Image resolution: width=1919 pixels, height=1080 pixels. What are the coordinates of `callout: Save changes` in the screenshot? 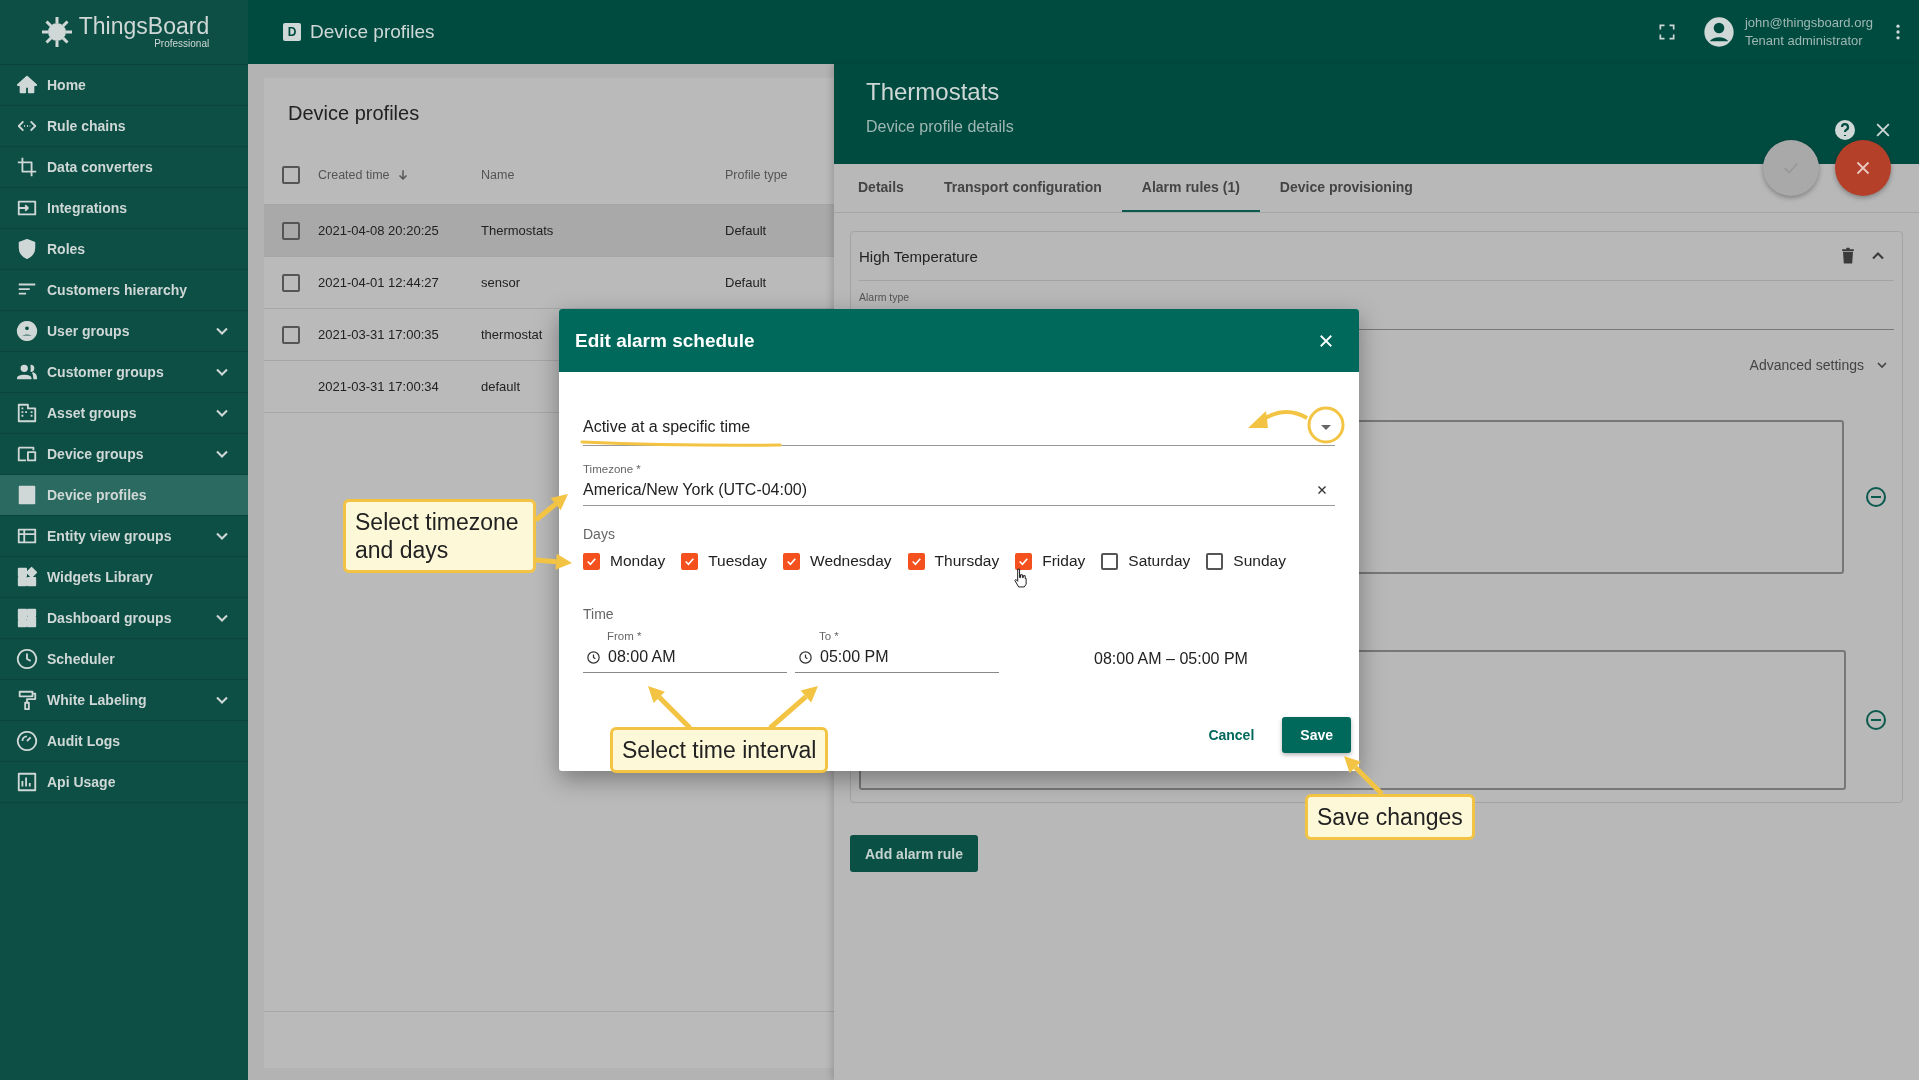 It's located at (1390, 817).